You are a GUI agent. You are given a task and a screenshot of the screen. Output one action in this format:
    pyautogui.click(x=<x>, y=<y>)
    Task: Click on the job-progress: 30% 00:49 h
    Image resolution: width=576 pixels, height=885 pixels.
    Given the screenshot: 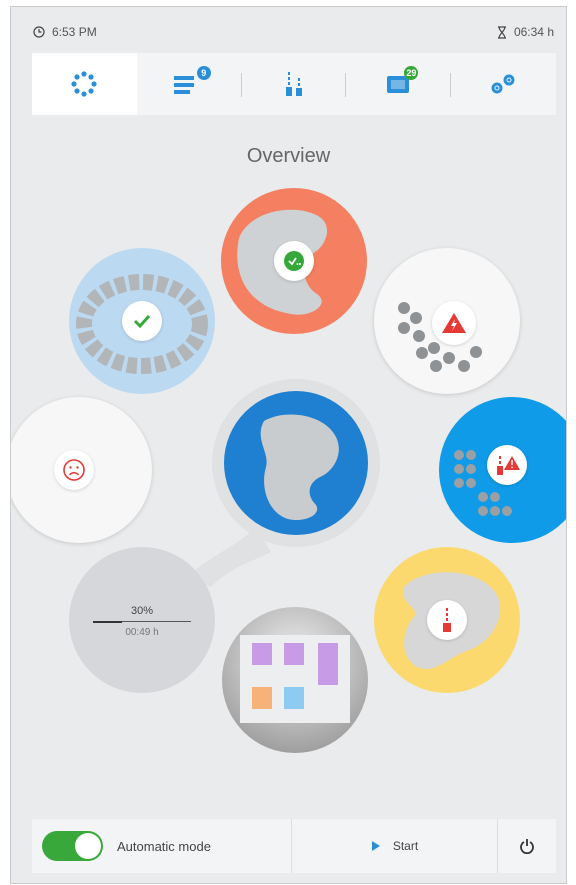 What is the action you would take?
    pyautogui.click(x=142, y=620)
    